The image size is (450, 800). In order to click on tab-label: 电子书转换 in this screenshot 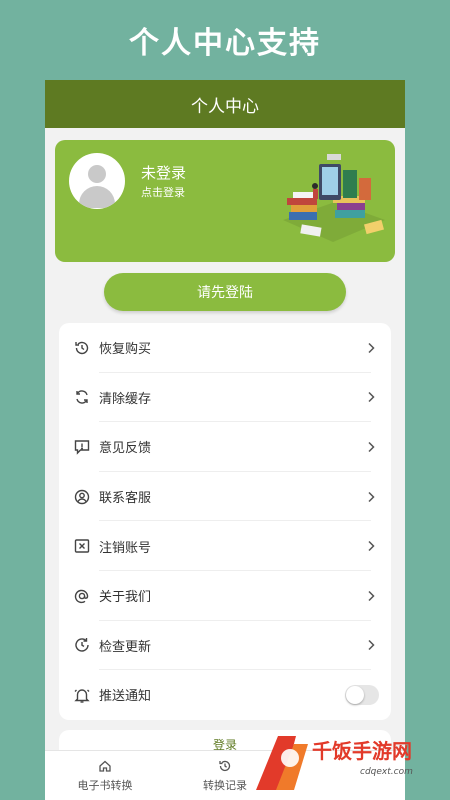, I will do `click(105, 785)`.